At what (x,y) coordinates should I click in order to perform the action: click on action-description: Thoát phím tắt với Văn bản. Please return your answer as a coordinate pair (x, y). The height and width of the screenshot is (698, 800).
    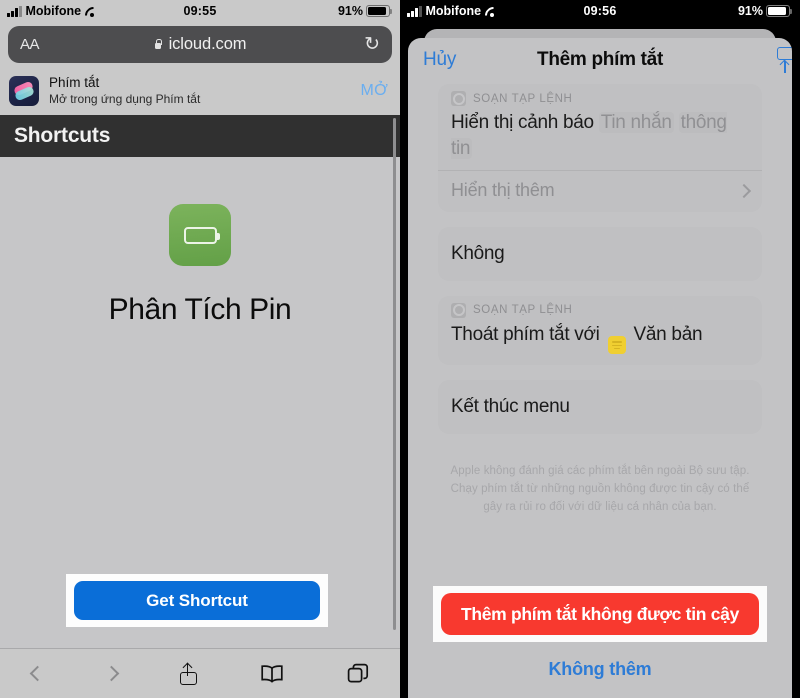
    Looking at the image, I should click on (600, 338).